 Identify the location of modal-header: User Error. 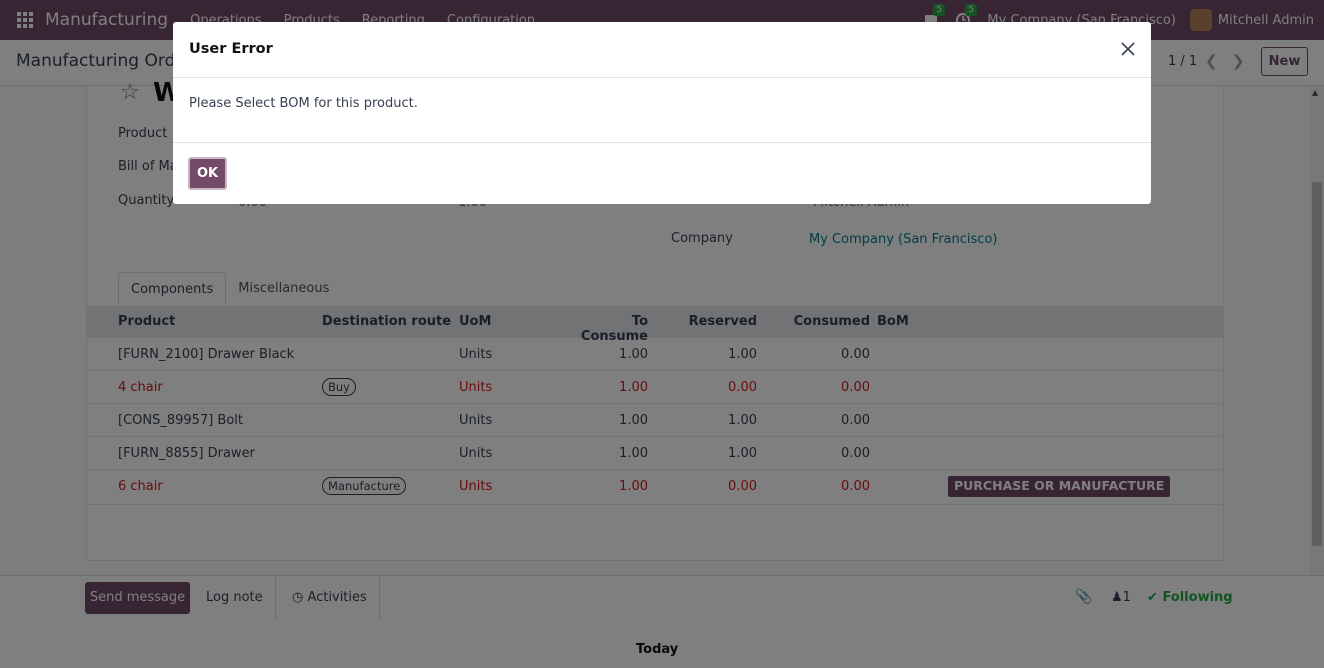
(662, 50).